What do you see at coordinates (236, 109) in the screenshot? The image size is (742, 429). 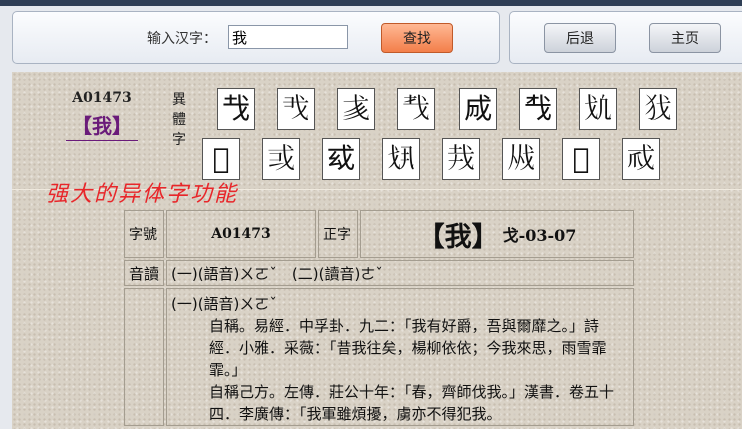 I see `variant-glyph: 𢦏` at bounding box center [236, 109].